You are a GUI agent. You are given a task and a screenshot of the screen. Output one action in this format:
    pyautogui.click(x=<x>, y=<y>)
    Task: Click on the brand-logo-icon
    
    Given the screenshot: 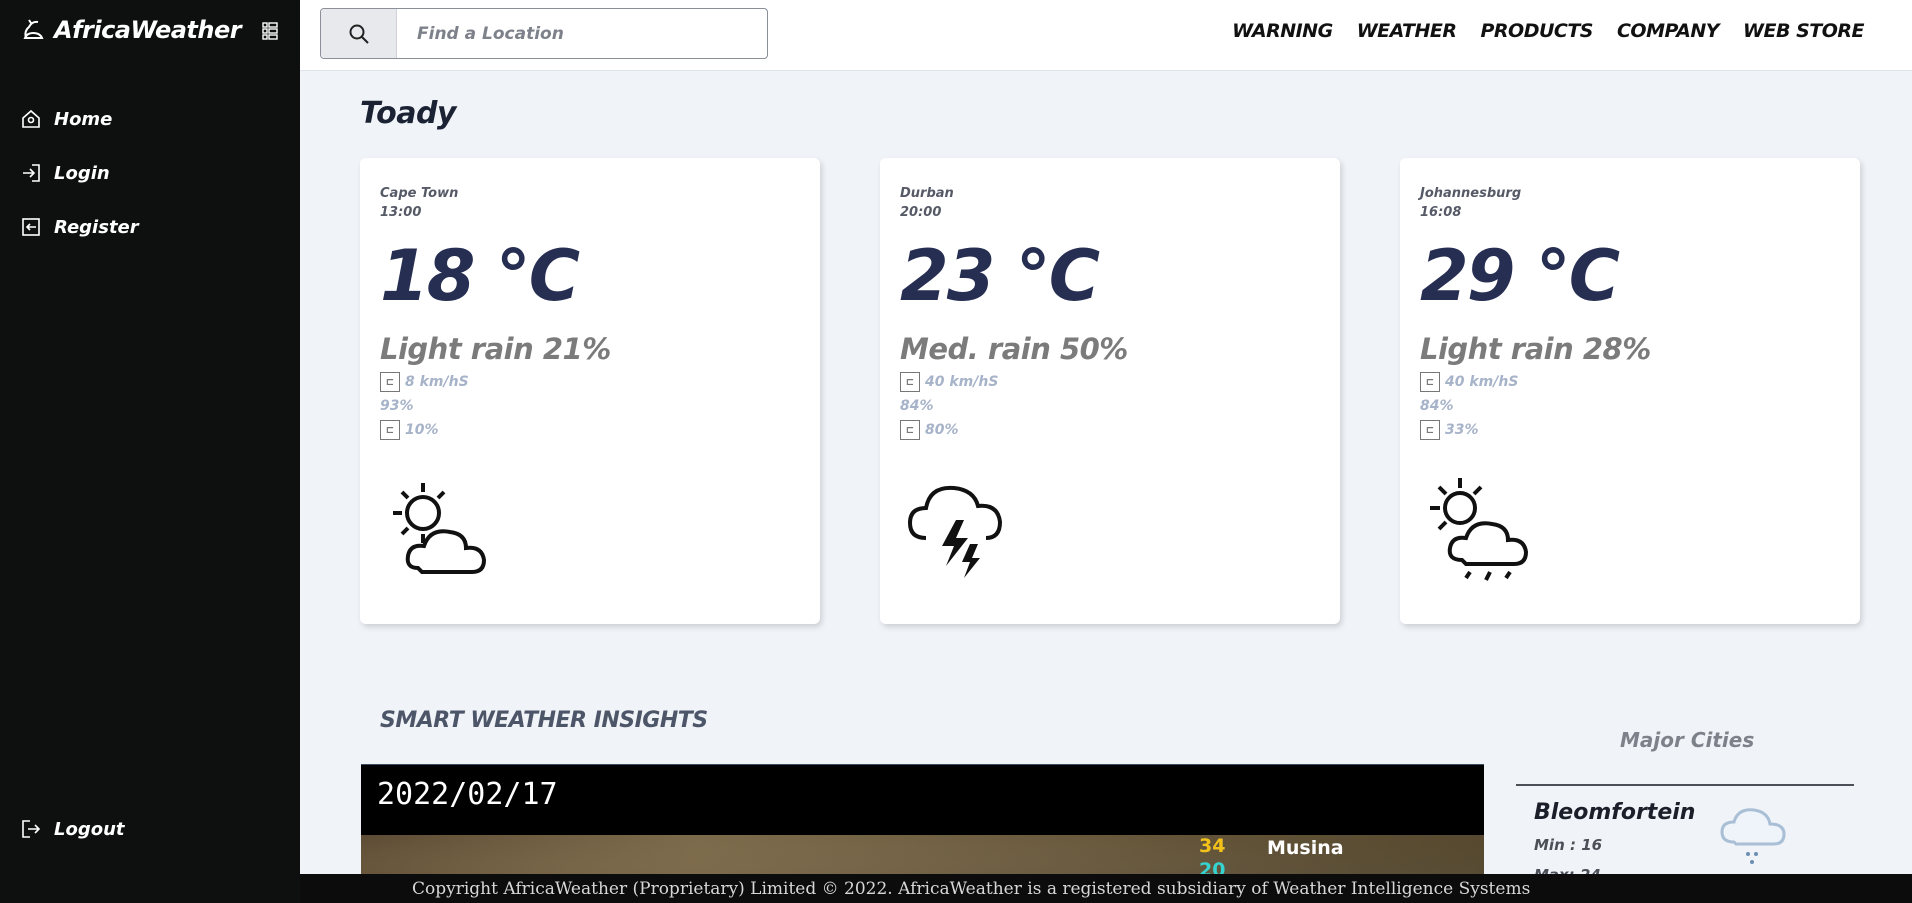 What is the action you would take?
    pyautogui.click(x=33, y=29)
    